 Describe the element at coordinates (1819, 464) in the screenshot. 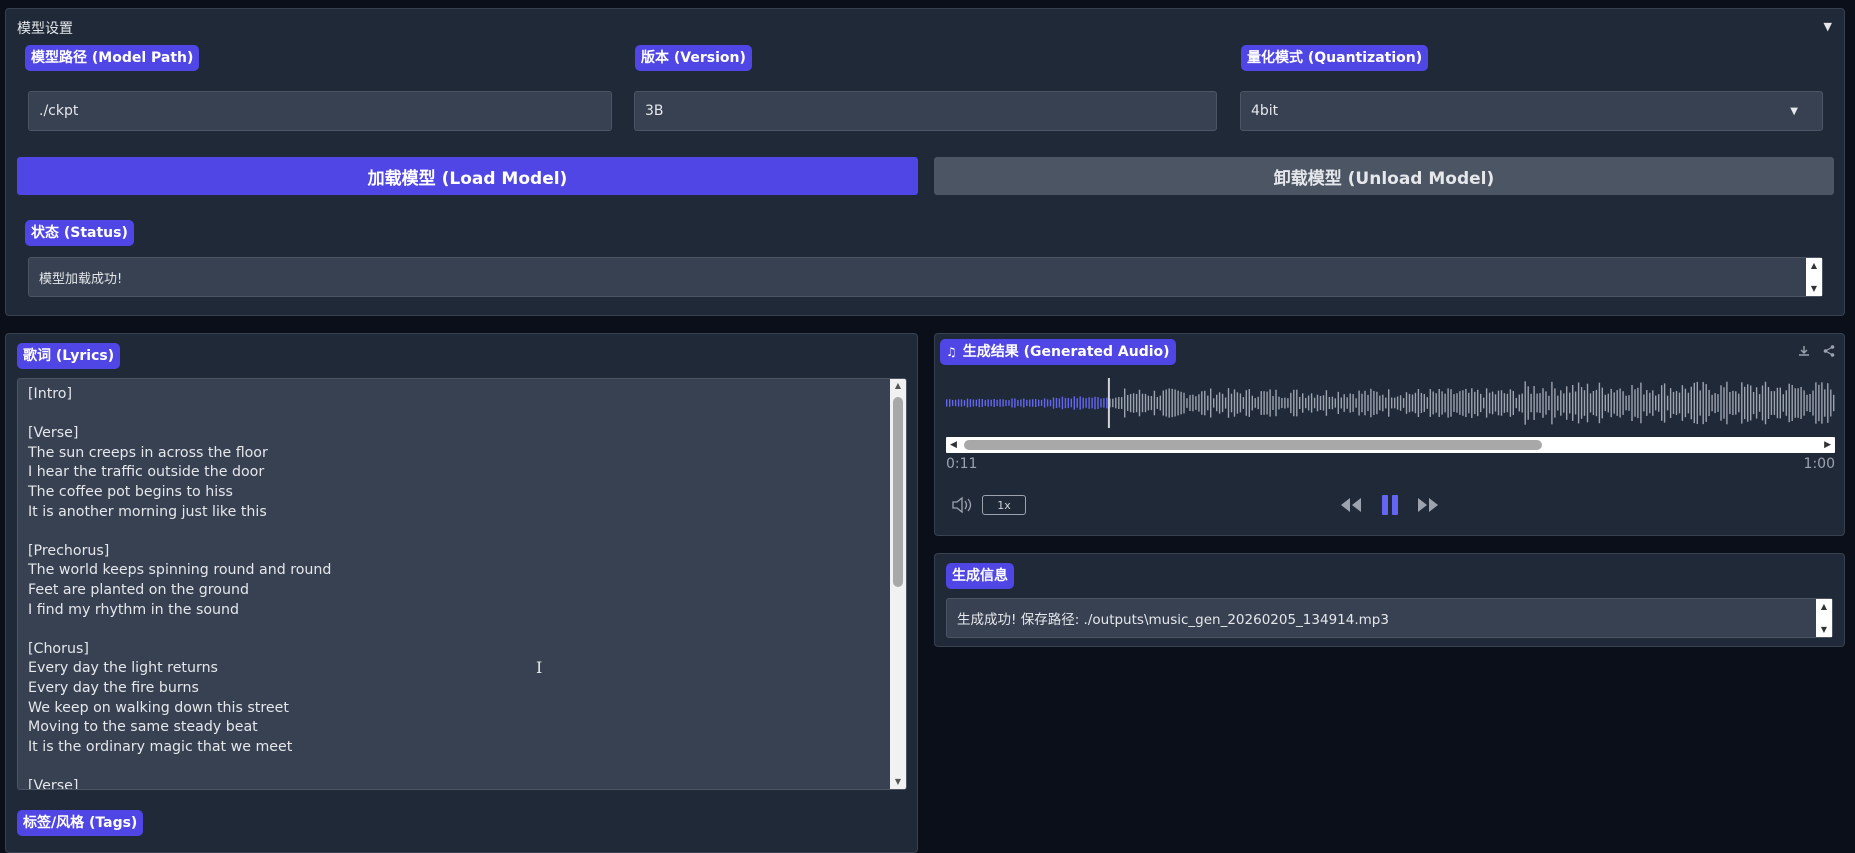

I see `duration: 1:00` at that location.